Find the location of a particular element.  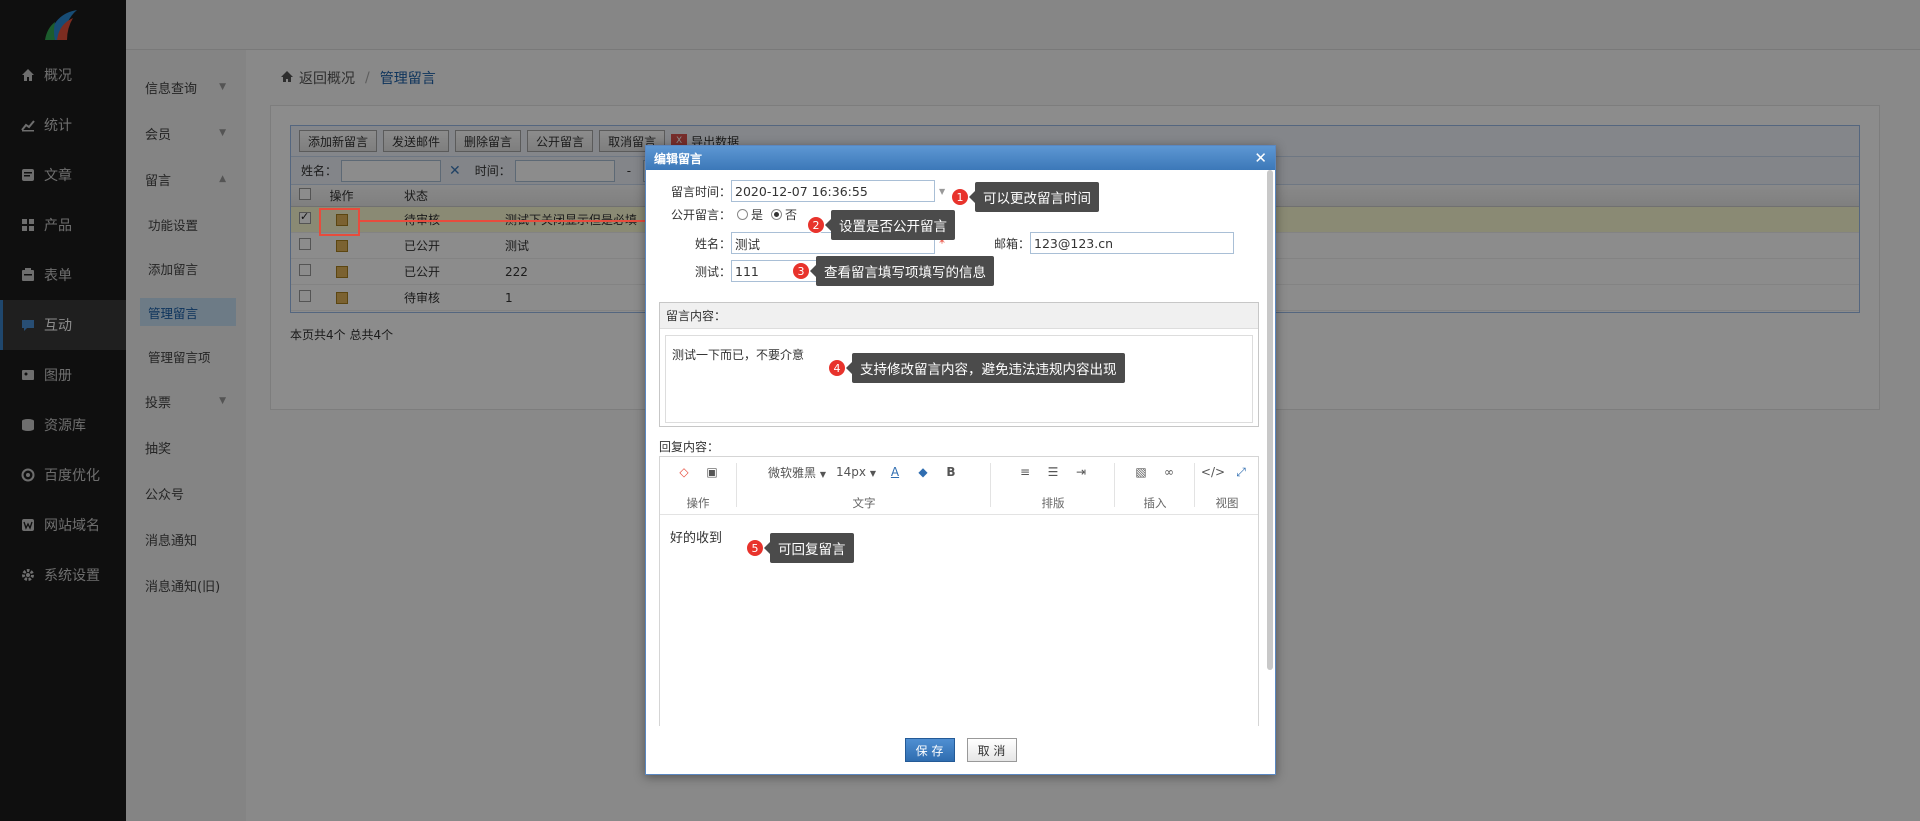

editor-group-layout: ≡ ☰ ⇥ 排版 is located at coordinates (1053, 486).